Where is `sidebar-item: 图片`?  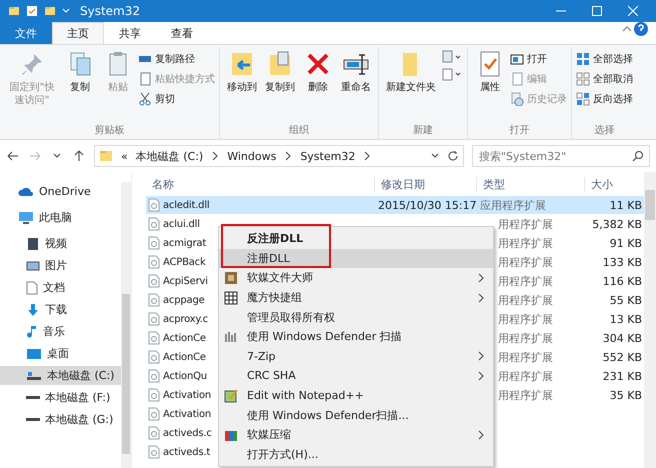
sidebar-item: 图片 is located at coordinates (60, 265).